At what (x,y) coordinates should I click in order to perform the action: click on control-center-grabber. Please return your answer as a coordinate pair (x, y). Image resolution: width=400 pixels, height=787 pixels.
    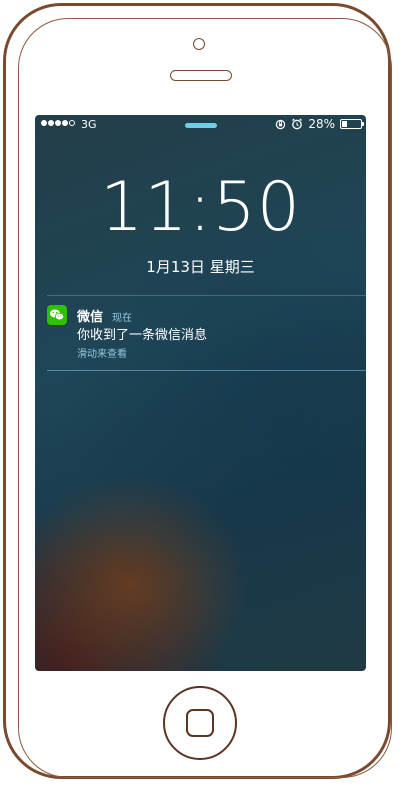
    Looking at the image, I should click on (201, 125).